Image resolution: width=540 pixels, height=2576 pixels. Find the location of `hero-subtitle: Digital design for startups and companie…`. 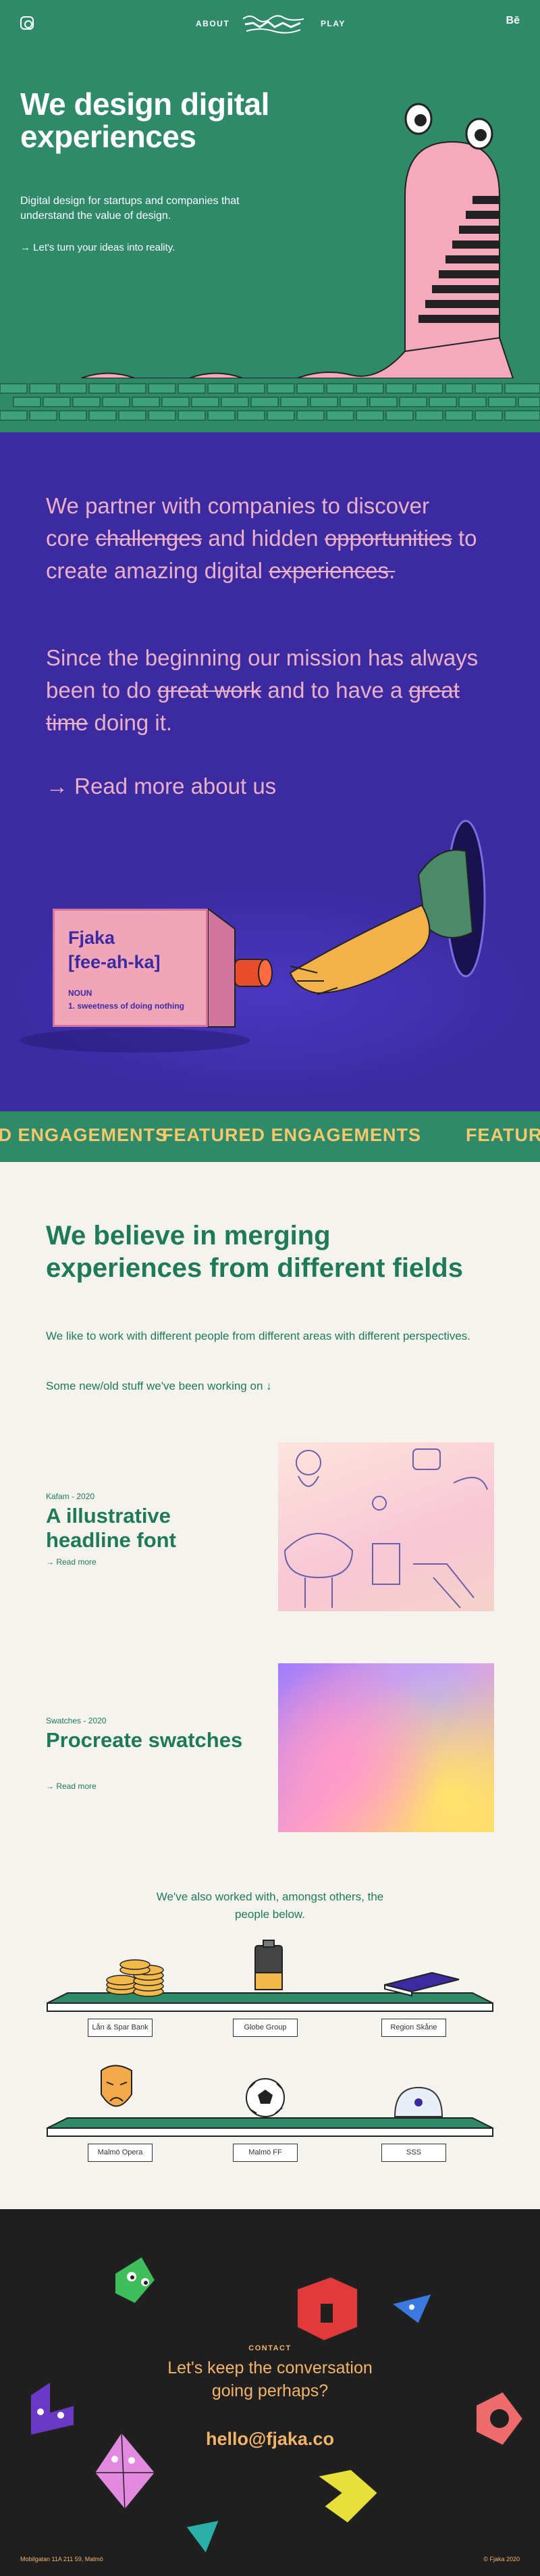

hero-subtitle: Digital design for startups and companie… is located at coordinates (130, 208).